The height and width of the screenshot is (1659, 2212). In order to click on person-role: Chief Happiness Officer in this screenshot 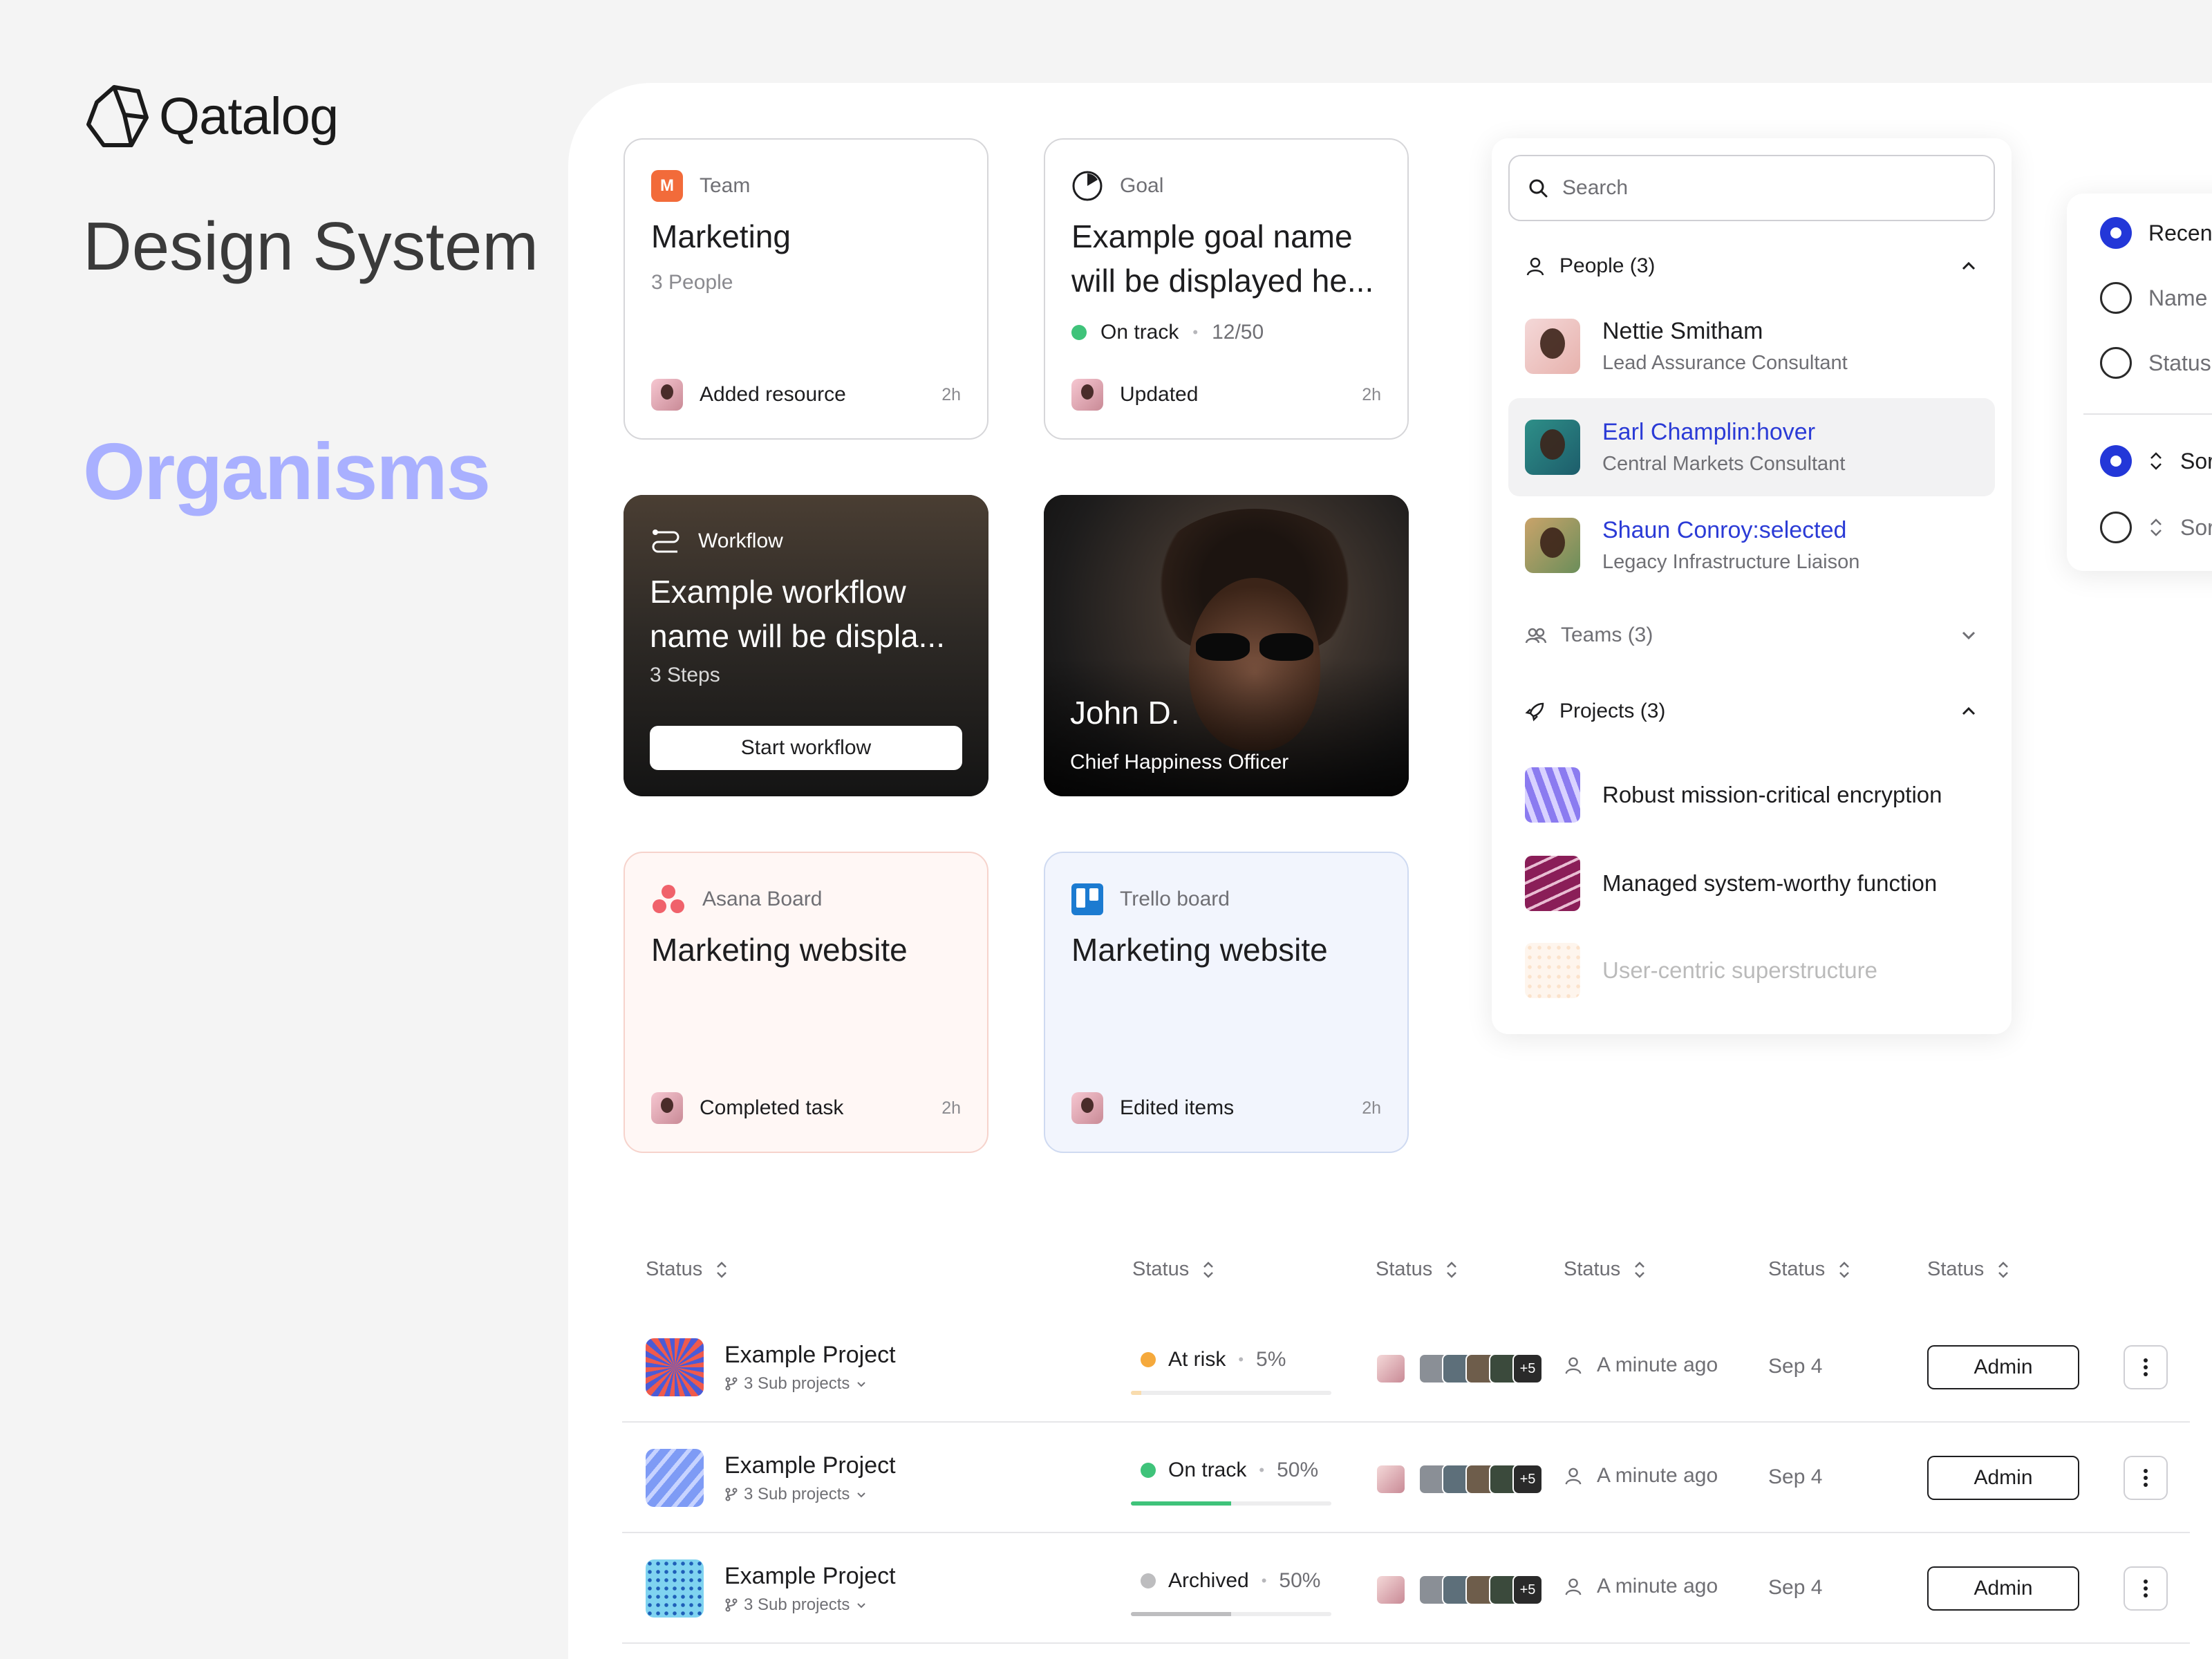, I will do `click(1179, 763)`.